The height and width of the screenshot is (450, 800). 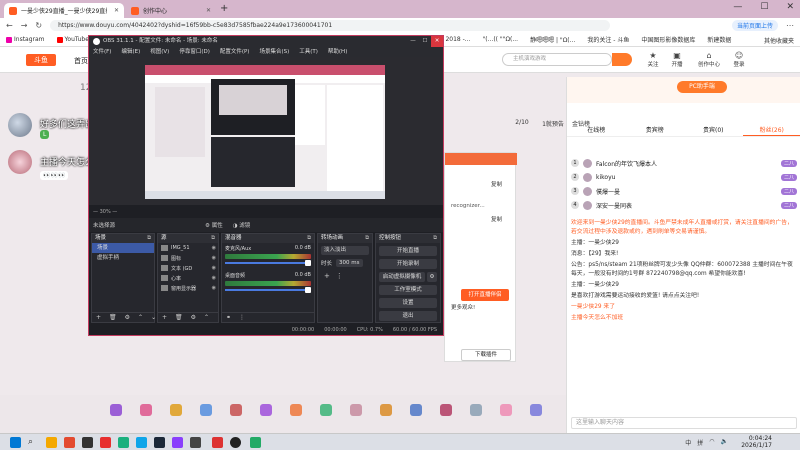 I want to click on new-tab-button: +, so click(x=224, y=8).